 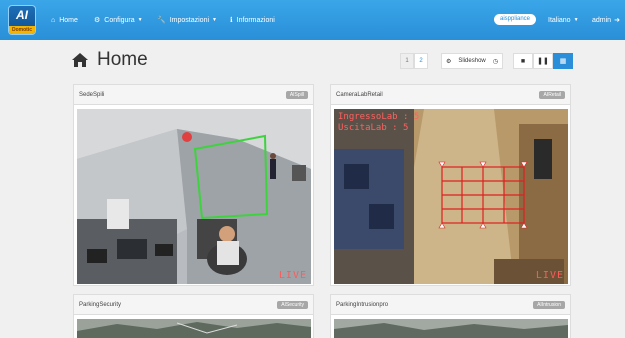 I want to click on camera-badge: AISpill, so click(x=296, y=94).